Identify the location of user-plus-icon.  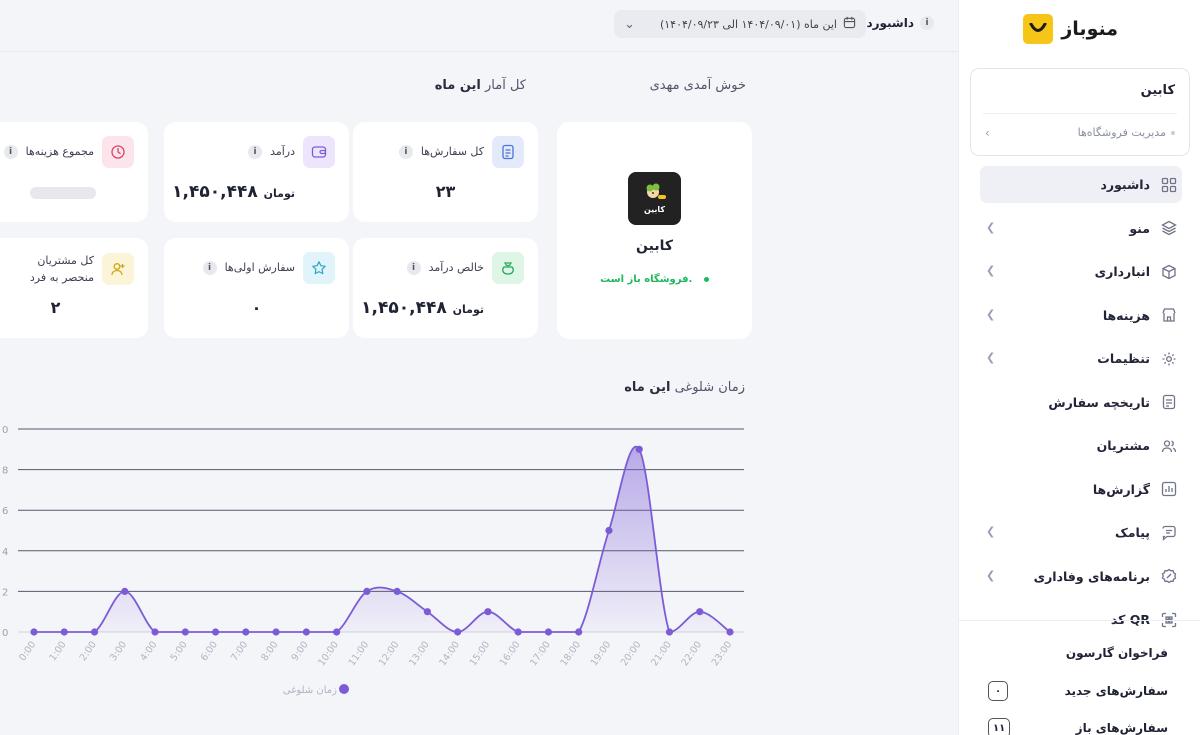
(118, 269).